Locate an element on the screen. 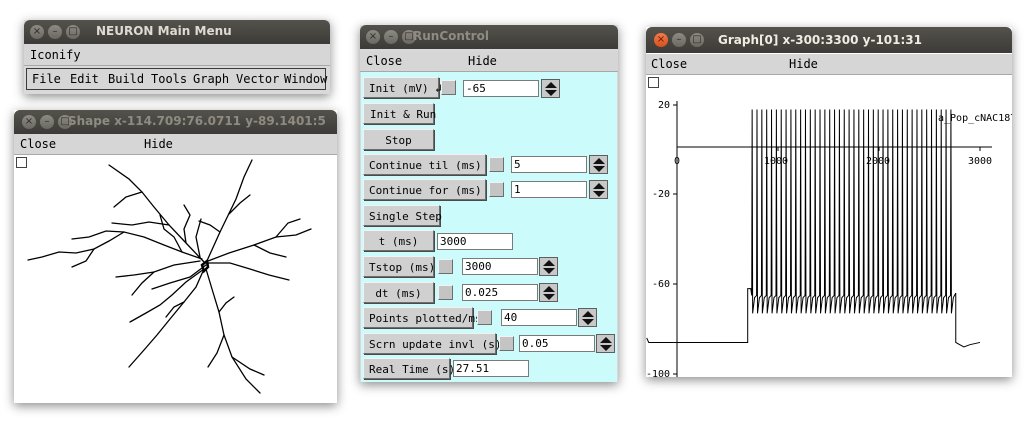  points-plotted-button: Points plotted/ms is located at coordinates (422, 317).